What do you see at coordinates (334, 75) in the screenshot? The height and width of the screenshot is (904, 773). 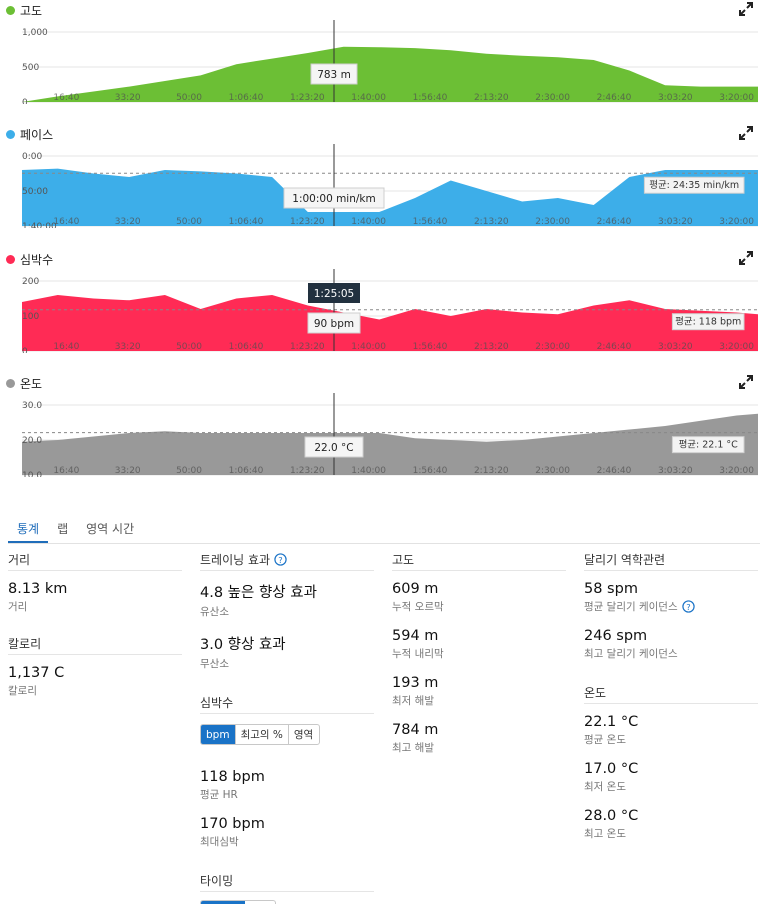 I see `cursor-tooltip: 783 m` at bounding box center [334, 75].